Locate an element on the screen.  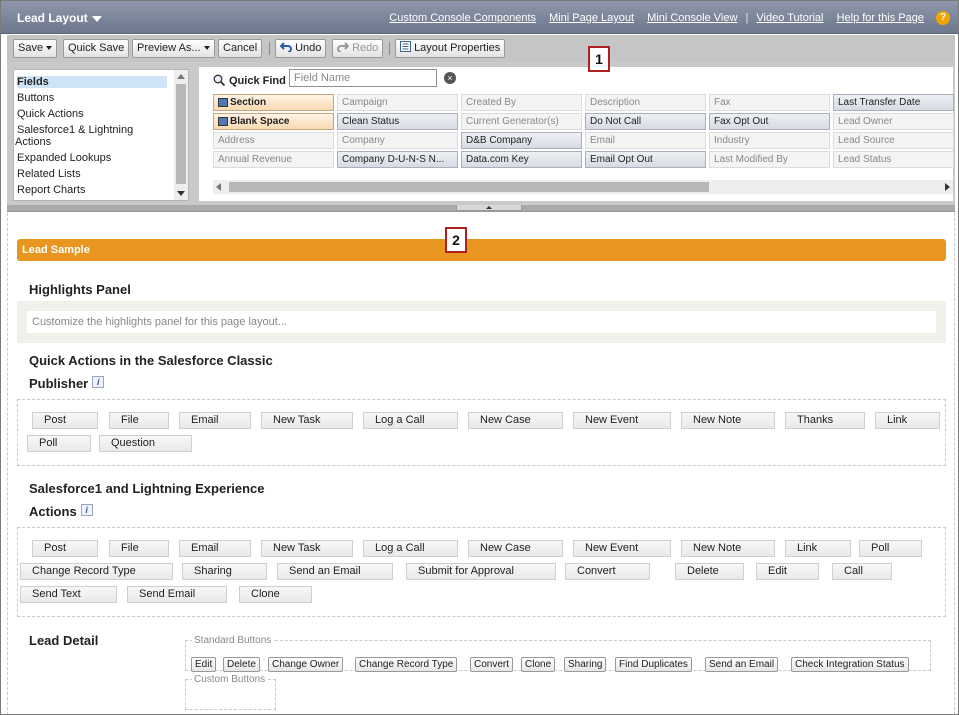
standard-button: Convert is located at coordinates (492, 664).